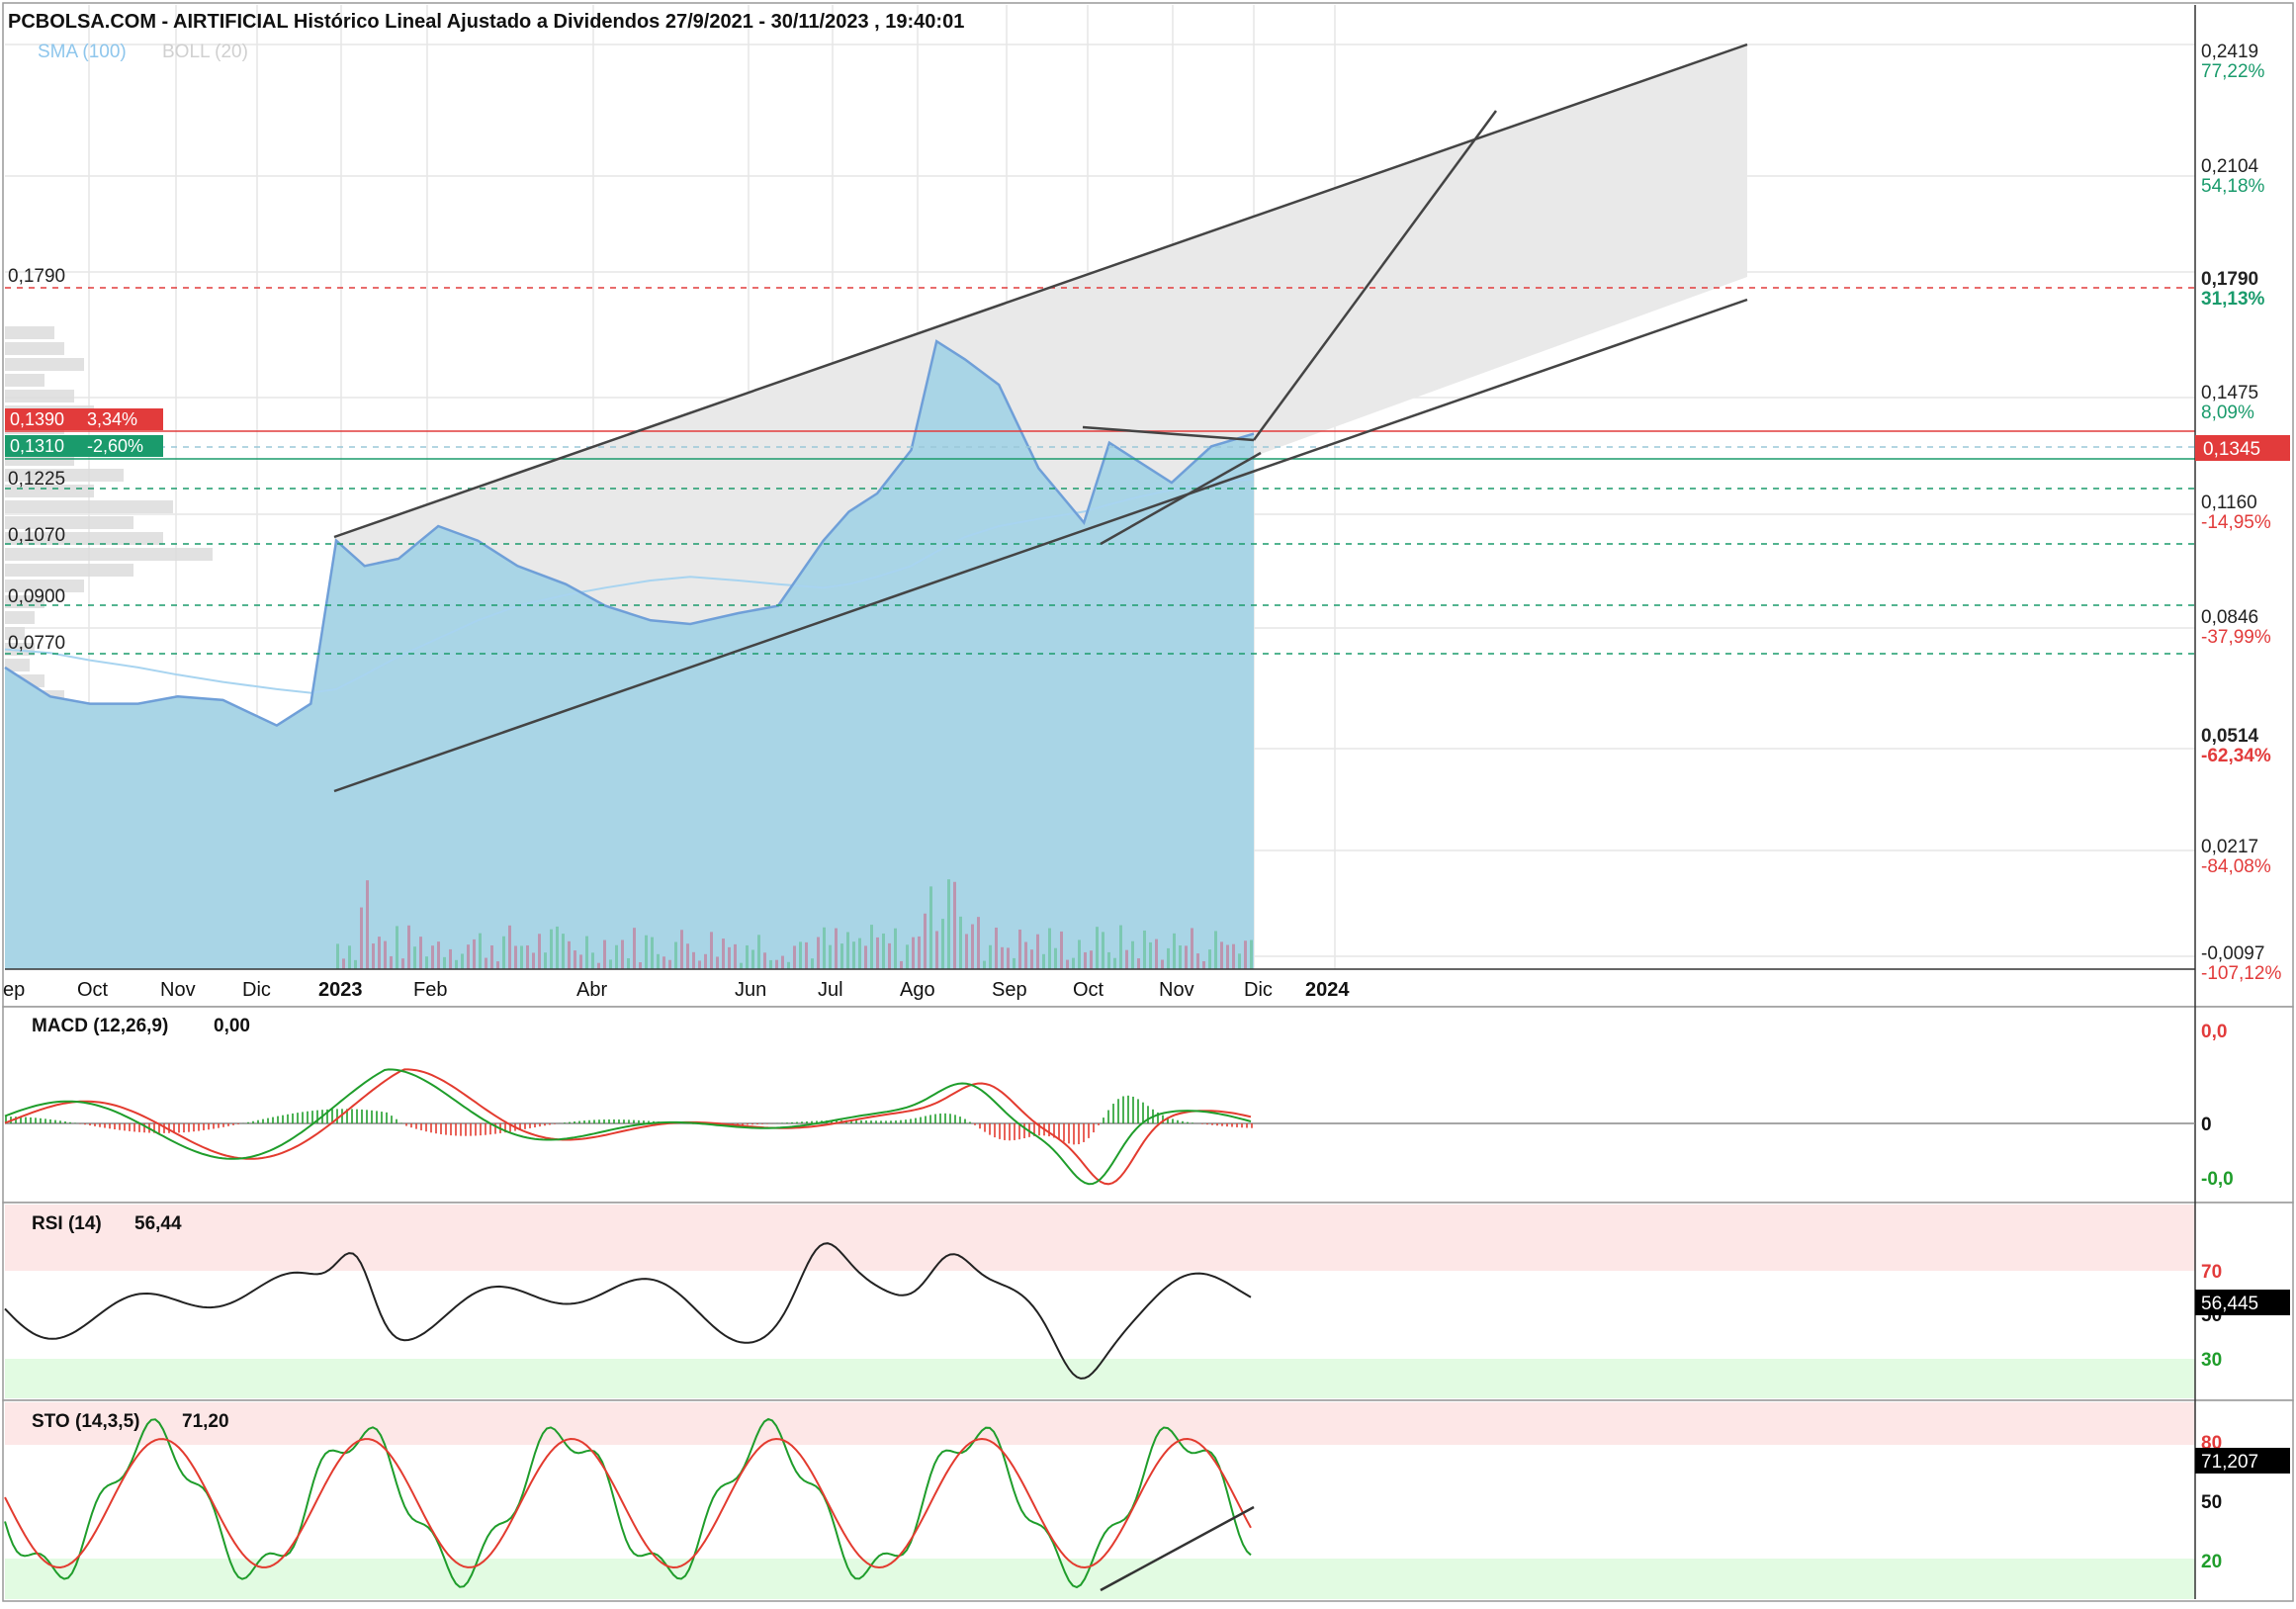  Describe the element at coordinates (2211, 1360) in the screenshot. I see `rsi-axis-30: 30` at that location.